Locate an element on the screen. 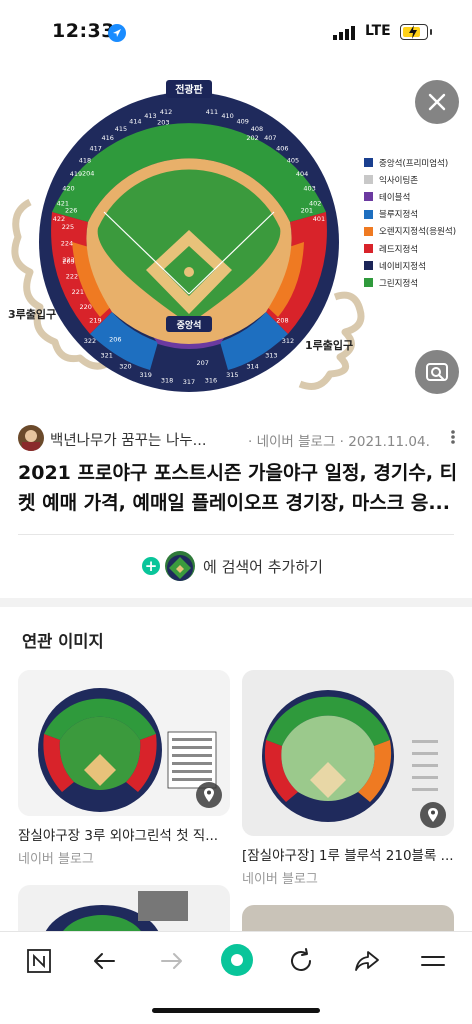 This screenshot has height=1024, width=472. legend-item: 네이비지정석 is located at coordinates (410, 265).